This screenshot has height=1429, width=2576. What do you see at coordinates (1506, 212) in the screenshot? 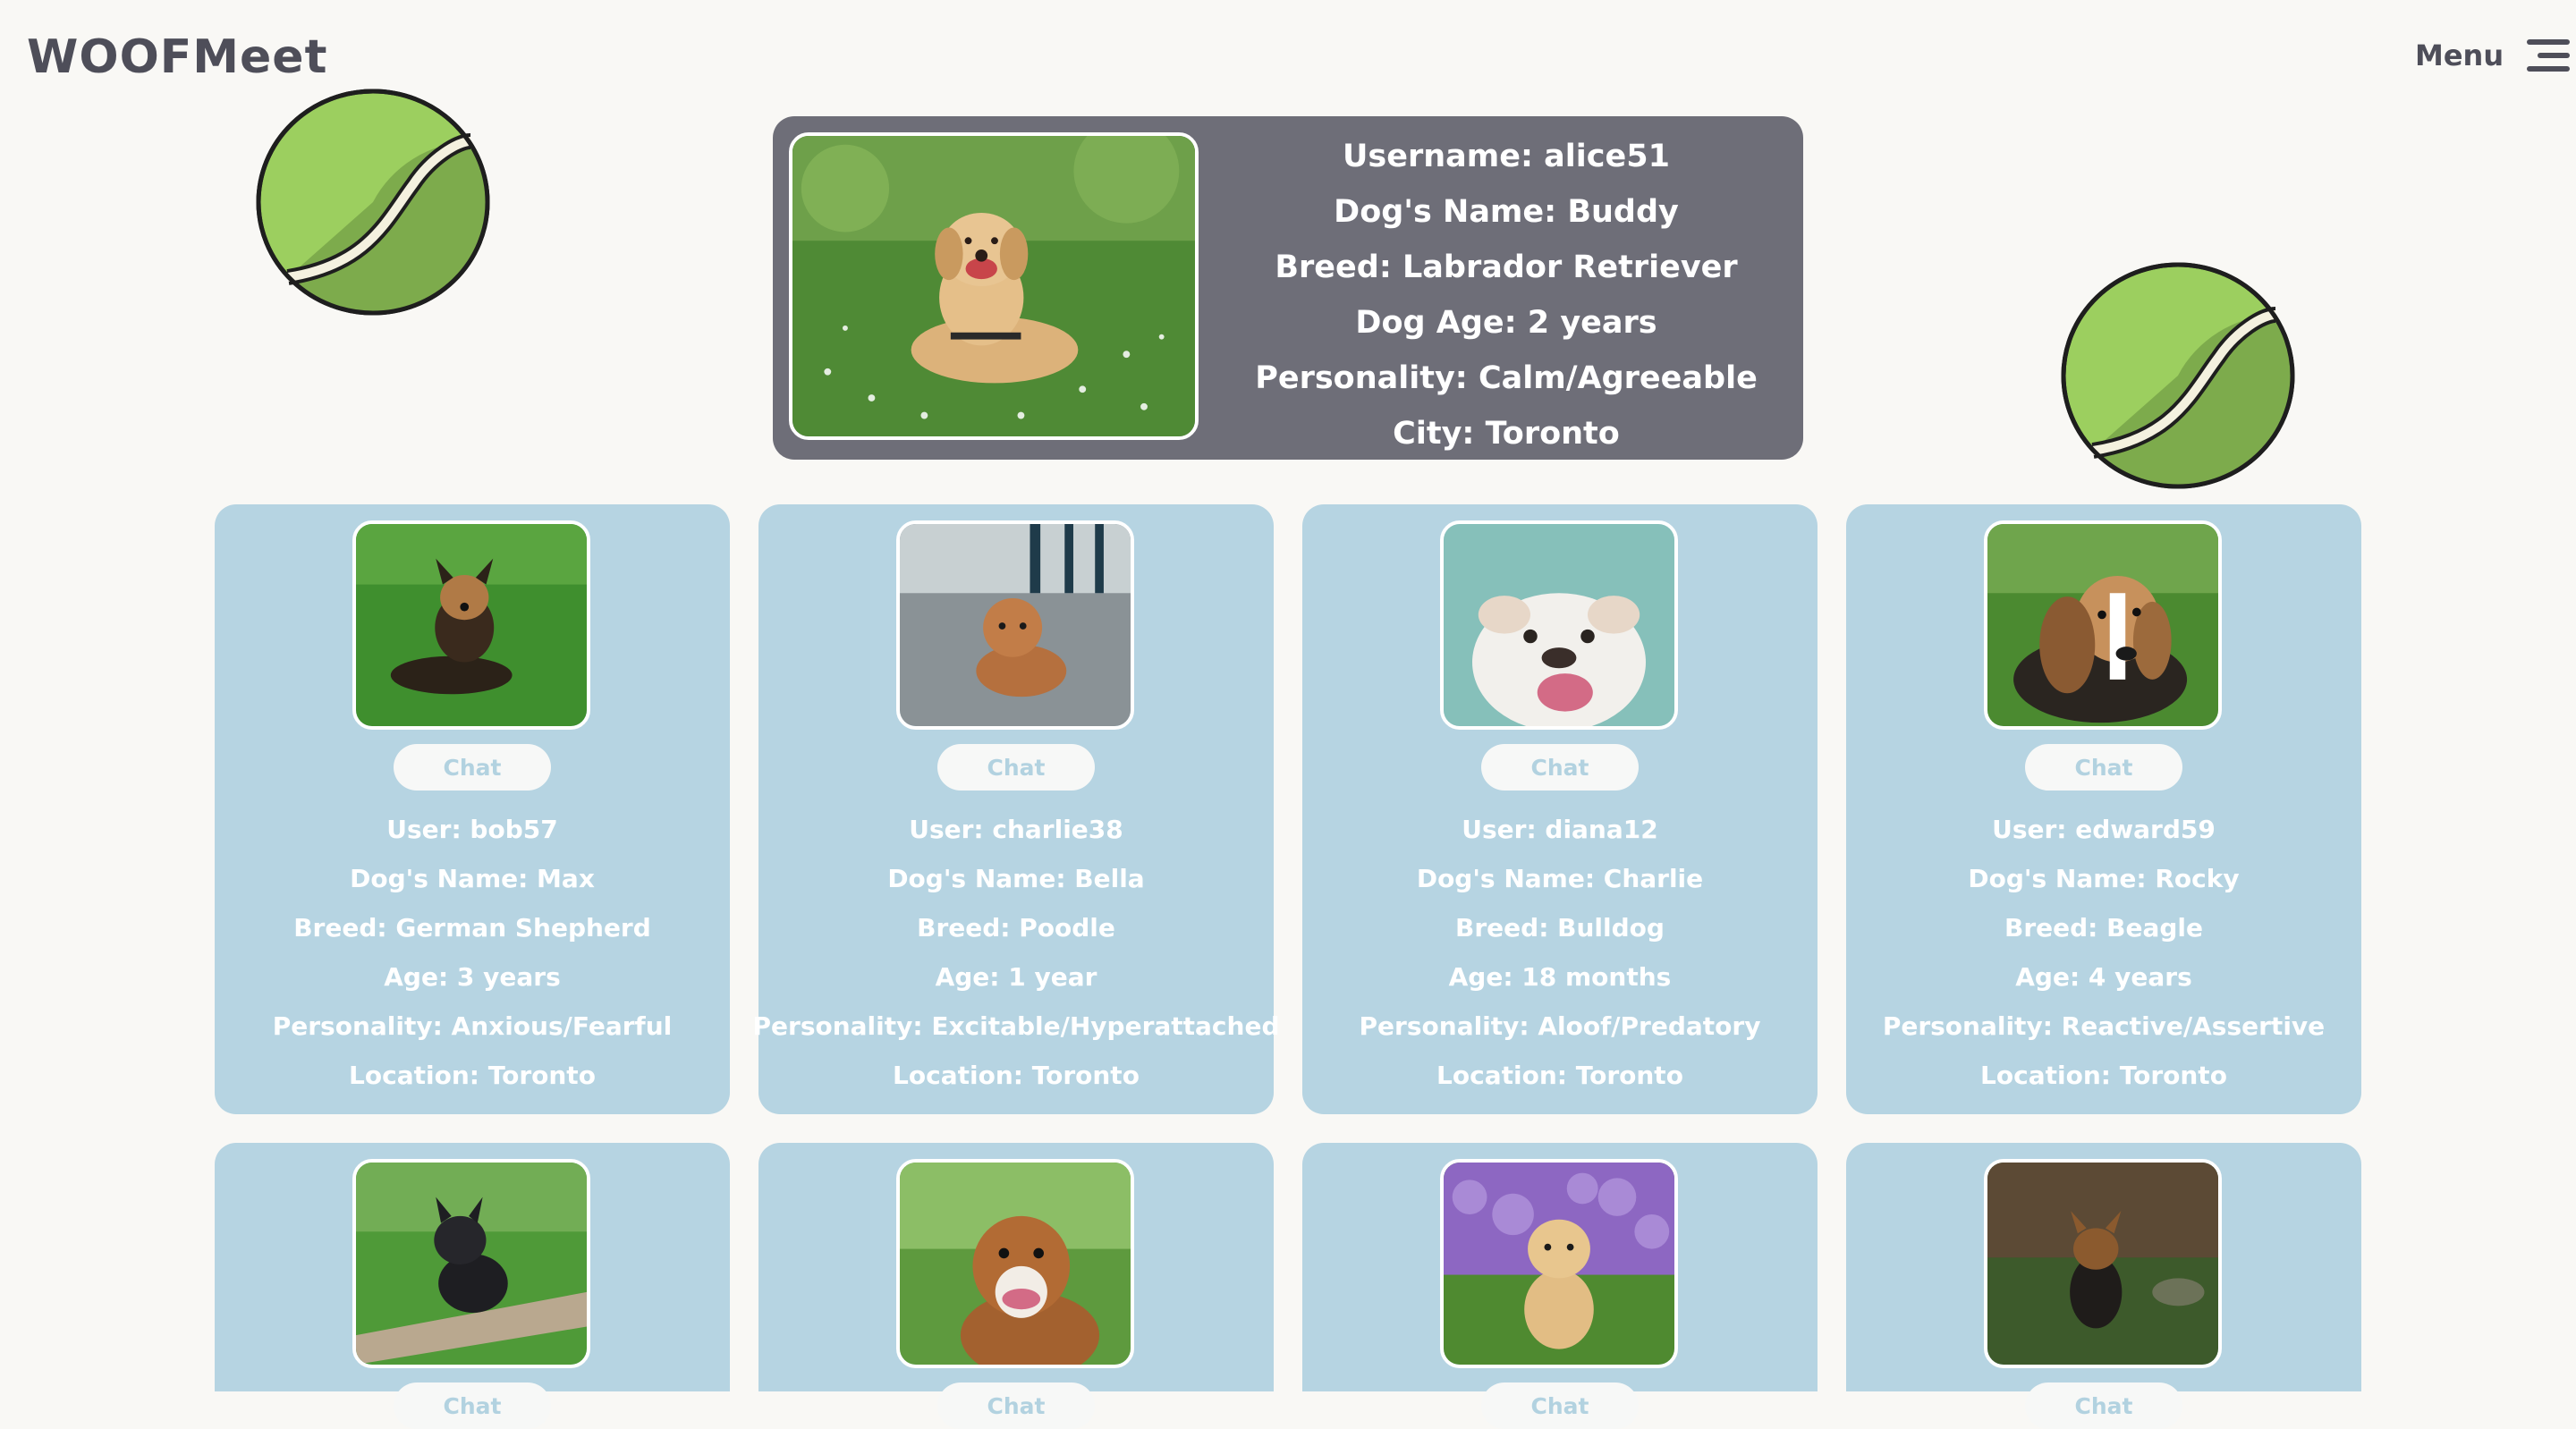
I see `featured-dog-name: Dog's Name: Buddy` at bounding box center [1506, 212].